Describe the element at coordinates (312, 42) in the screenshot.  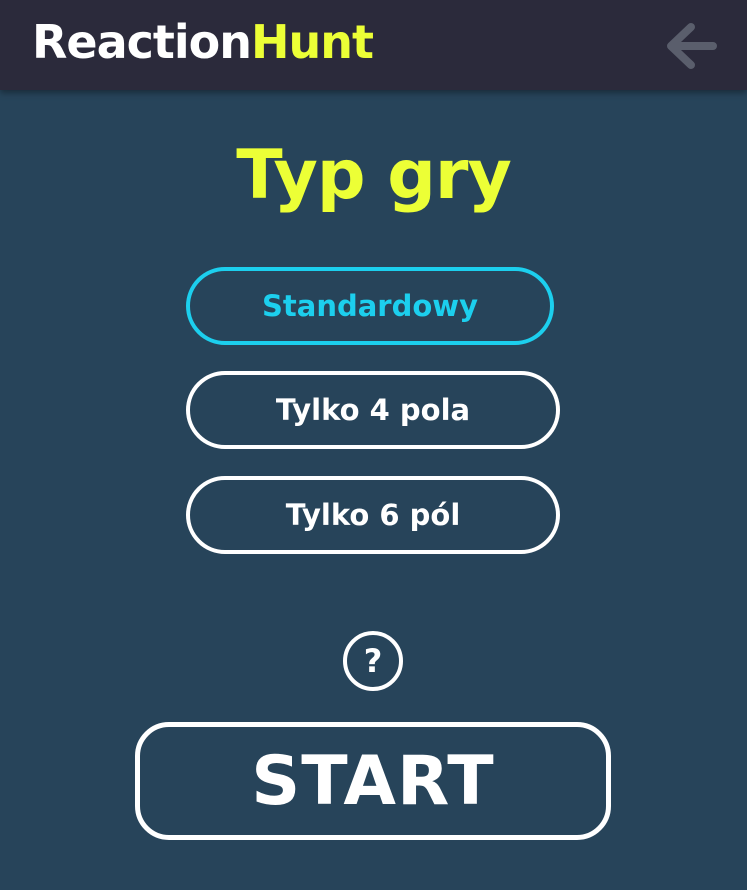
I see `logo-text-hunt: Hunt` at that location.